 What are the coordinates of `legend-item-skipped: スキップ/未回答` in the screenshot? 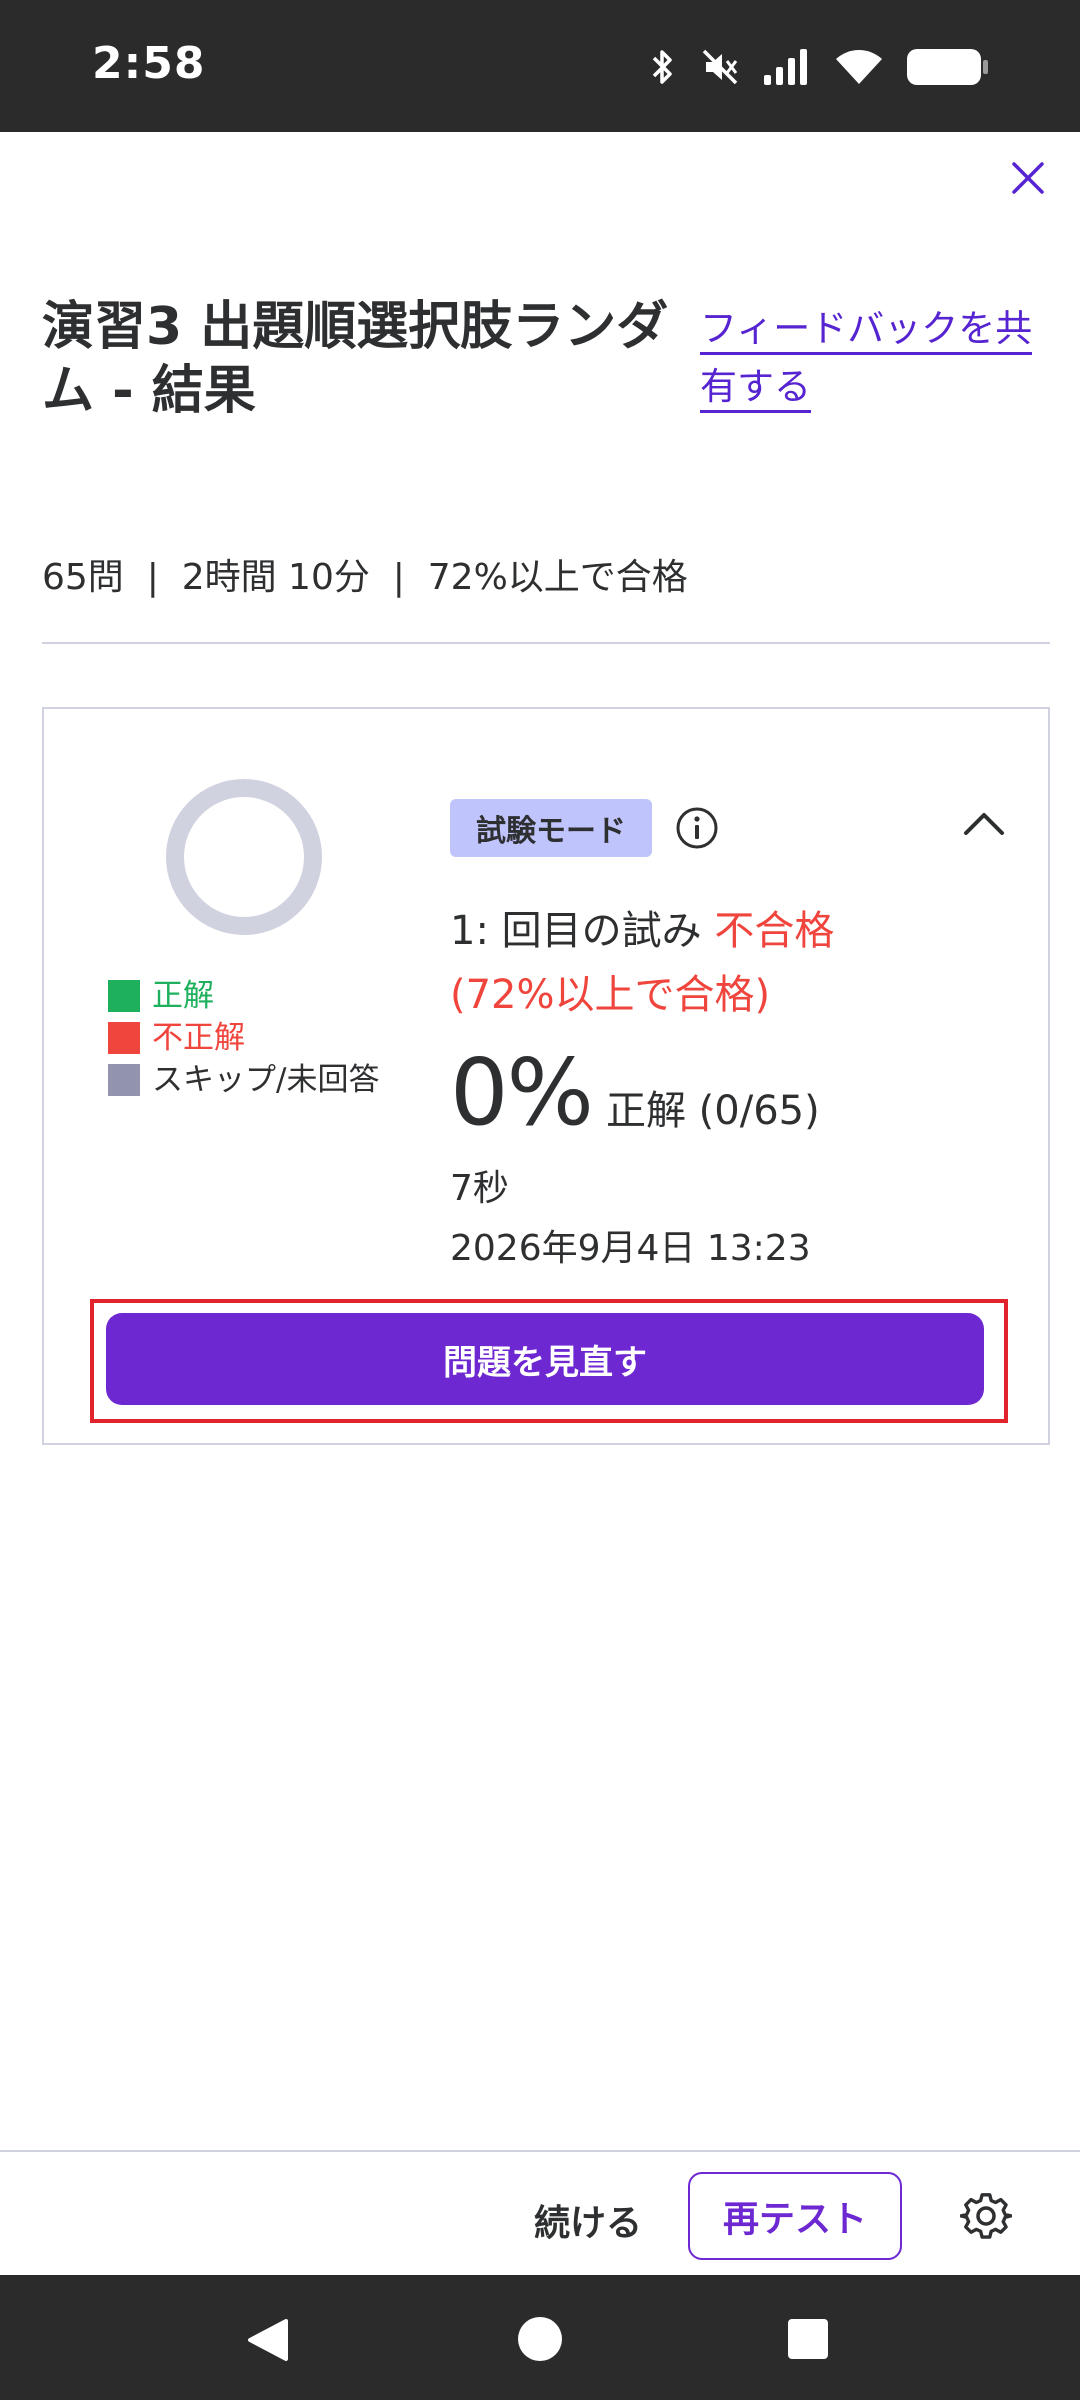 It's located at (243, 1080).